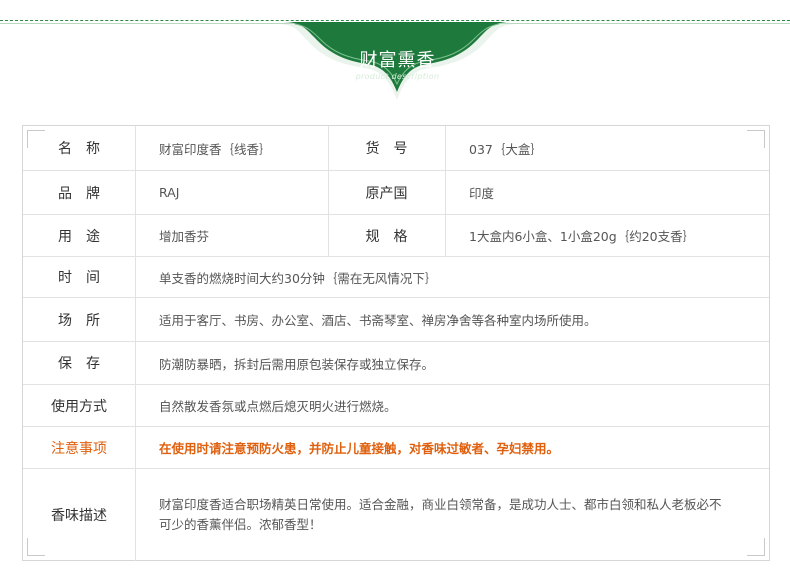 The width and height of the screenshot is (790, 580). I want to click on row-value: 1大盒内6小盒、1小盒20g｛约20支香｝, so click(582, 236).